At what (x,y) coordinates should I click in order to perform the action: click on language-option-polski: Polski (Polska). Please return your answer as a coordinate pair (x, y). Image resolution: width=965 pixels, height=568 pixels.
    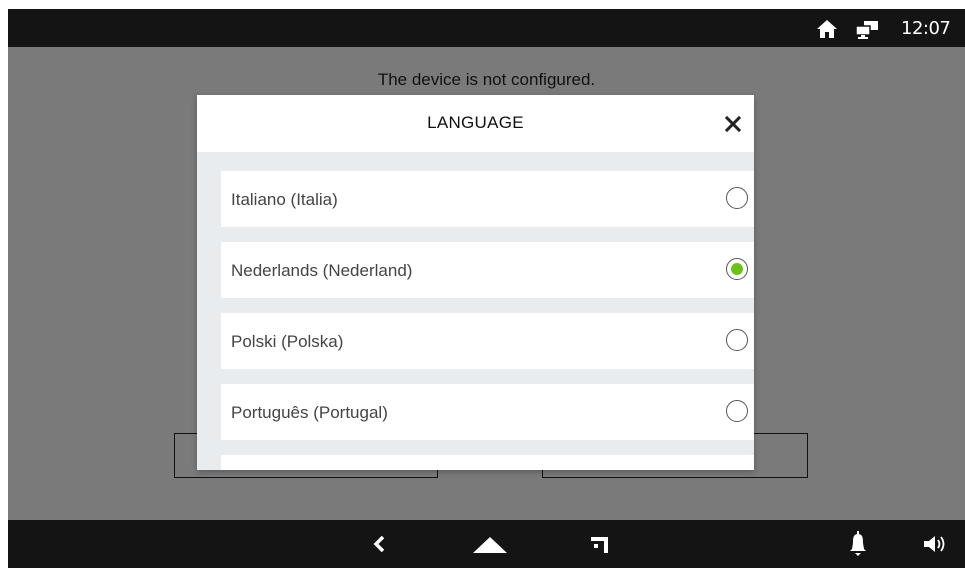
    Looking at the image, I should click on (487, 341).